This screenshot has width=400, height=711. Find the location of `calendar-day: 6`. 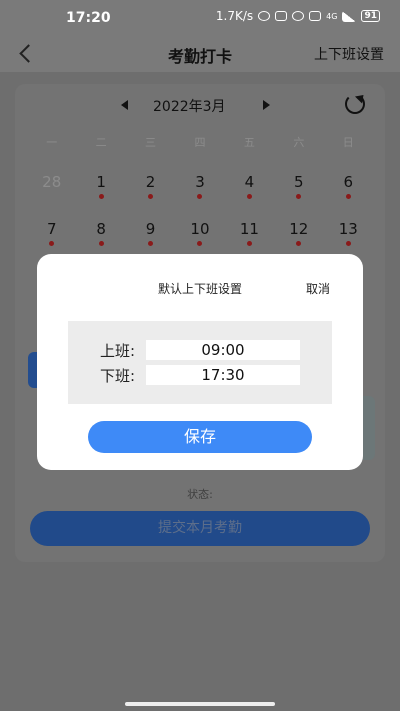

calendar-day: 6 is located at coordinates (348, 186).